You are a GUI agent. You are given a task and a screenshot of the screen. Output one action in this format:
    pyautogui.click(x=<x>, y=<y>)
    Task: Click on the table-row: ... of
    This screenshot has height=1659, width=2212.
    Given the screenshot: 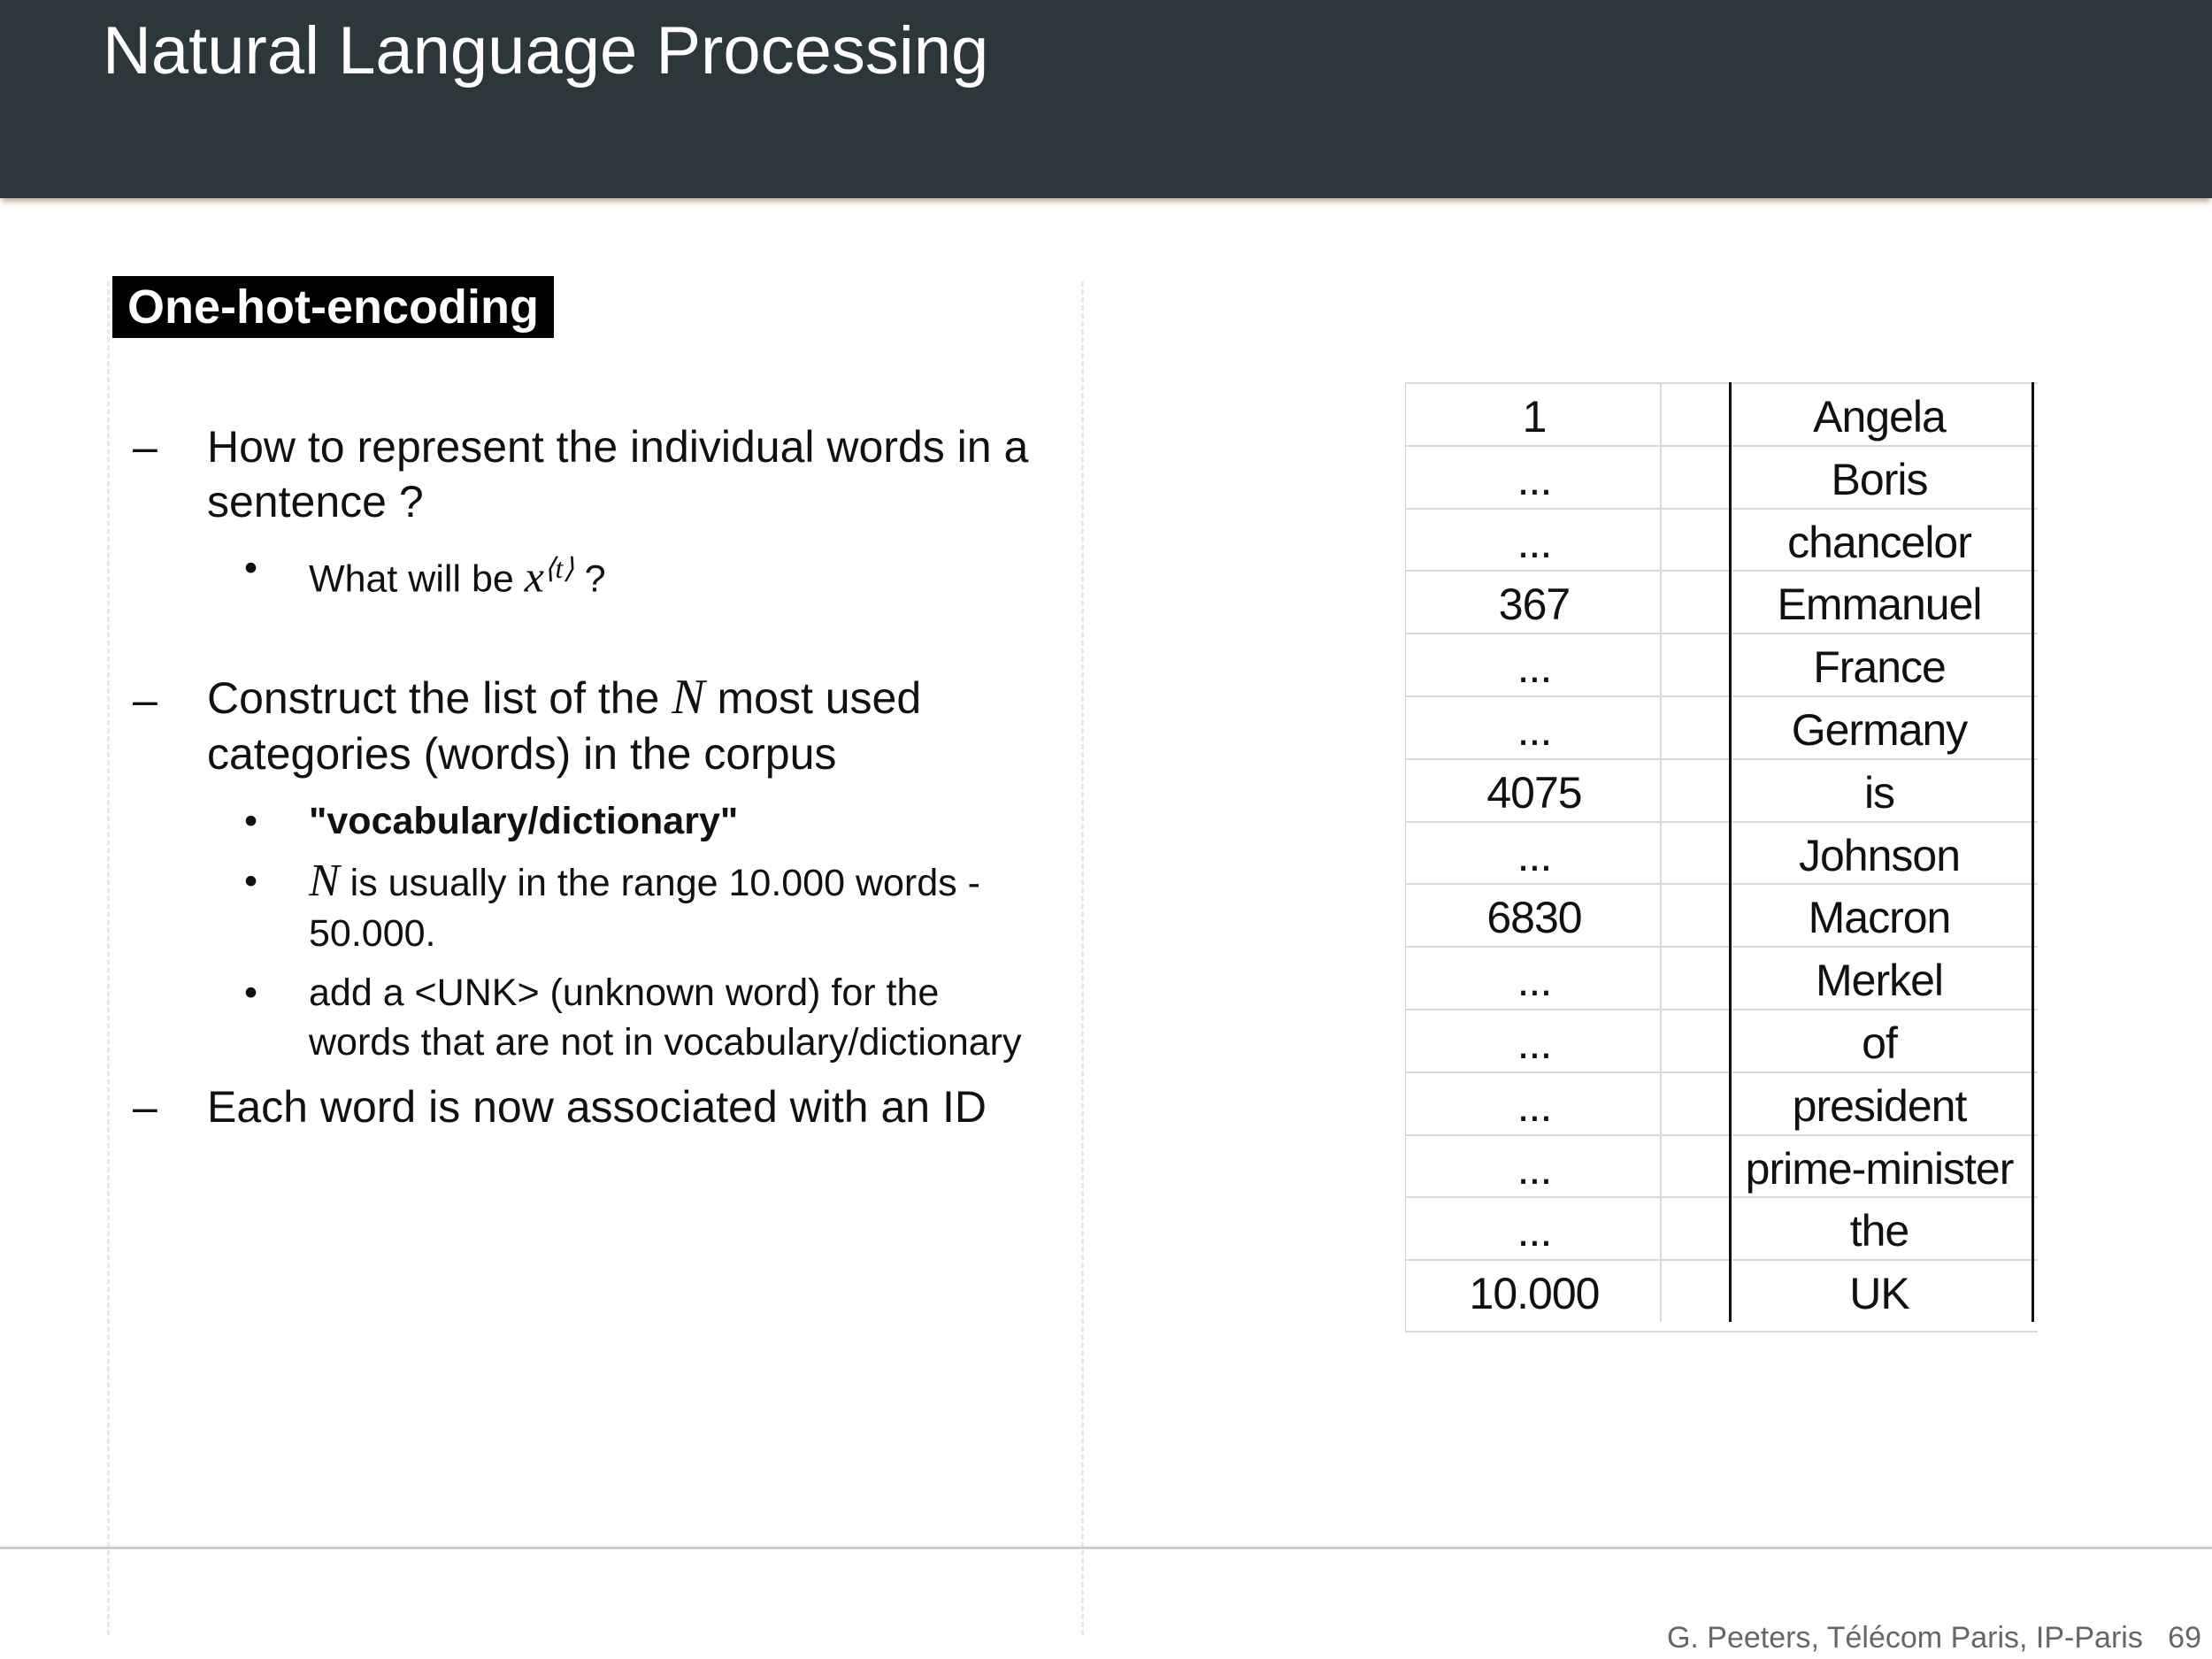 What is the action you would take?
    pyautogui.click(x=1722, y=1039)
    